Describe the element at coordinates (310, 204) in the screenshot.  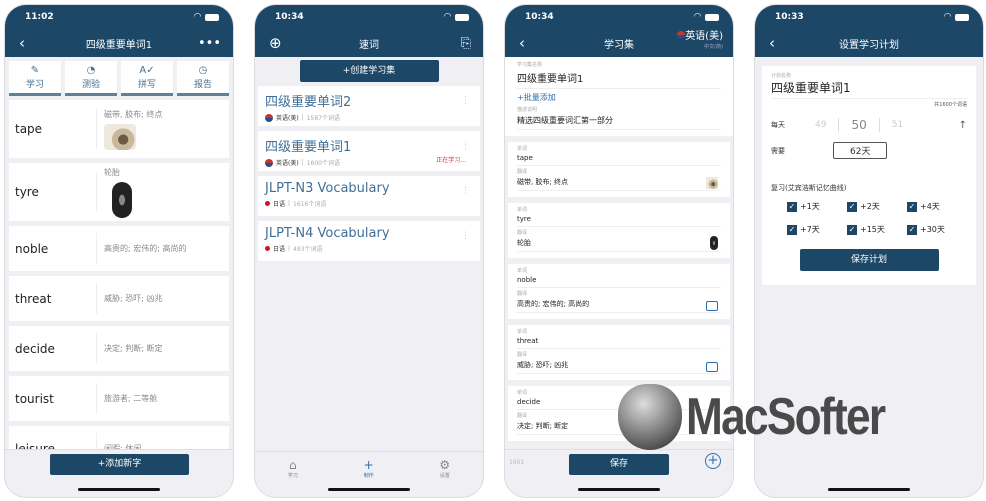
I see `set-count: 1616个词语` at that location.